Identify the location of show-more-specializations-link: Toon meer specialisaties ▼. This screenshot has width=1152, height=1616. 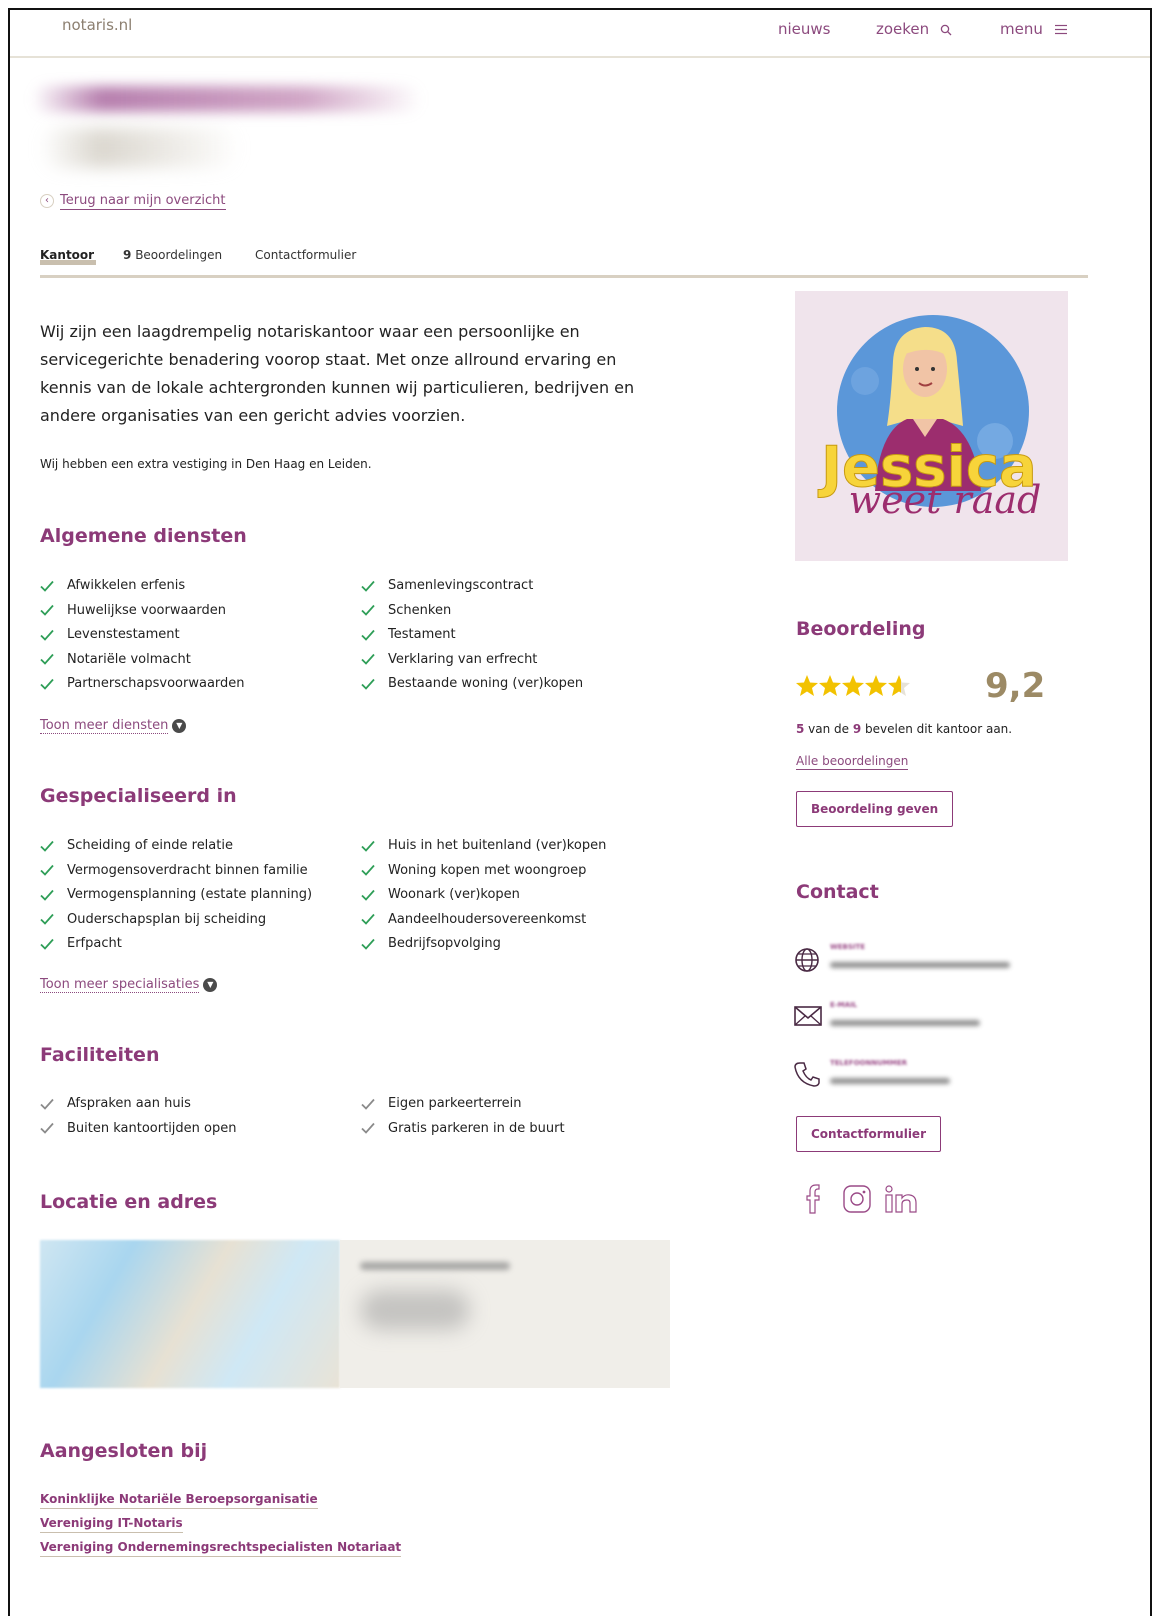
(129, 985).